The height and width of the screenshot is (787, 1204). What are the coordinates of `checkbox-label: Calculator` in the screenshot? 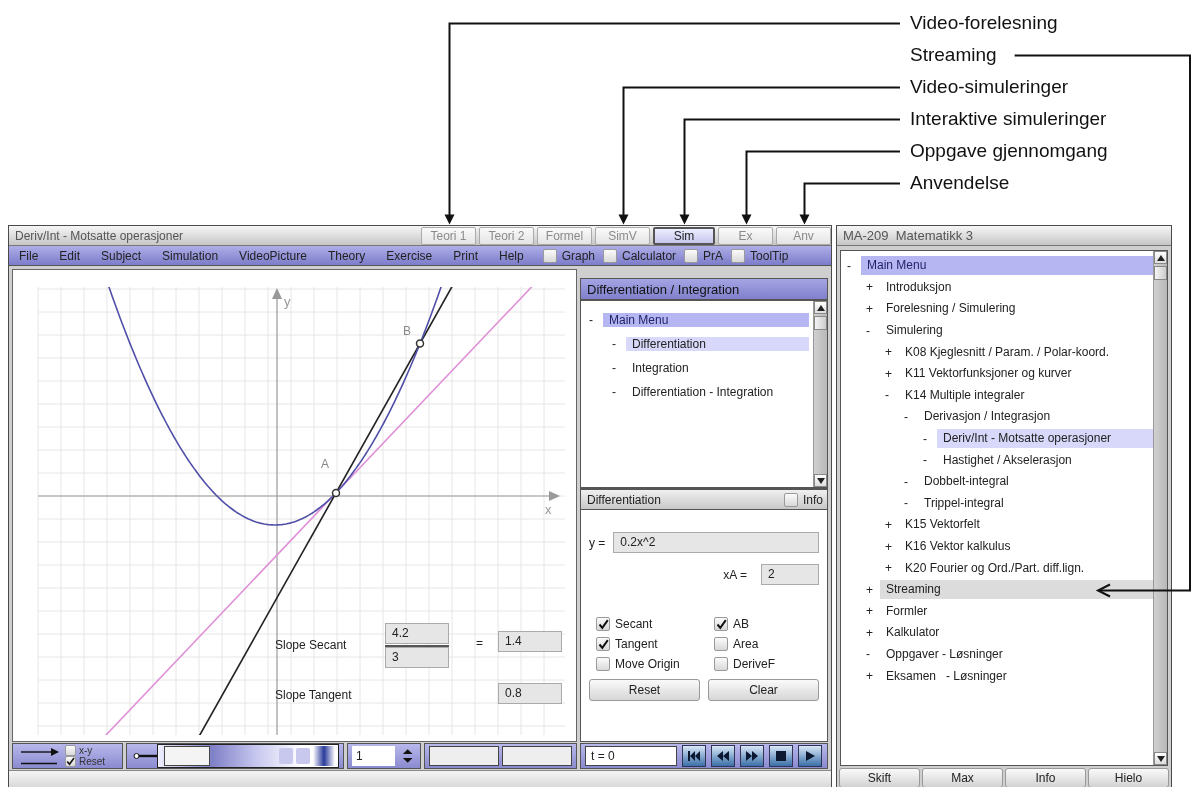 It's located at (649, 255).